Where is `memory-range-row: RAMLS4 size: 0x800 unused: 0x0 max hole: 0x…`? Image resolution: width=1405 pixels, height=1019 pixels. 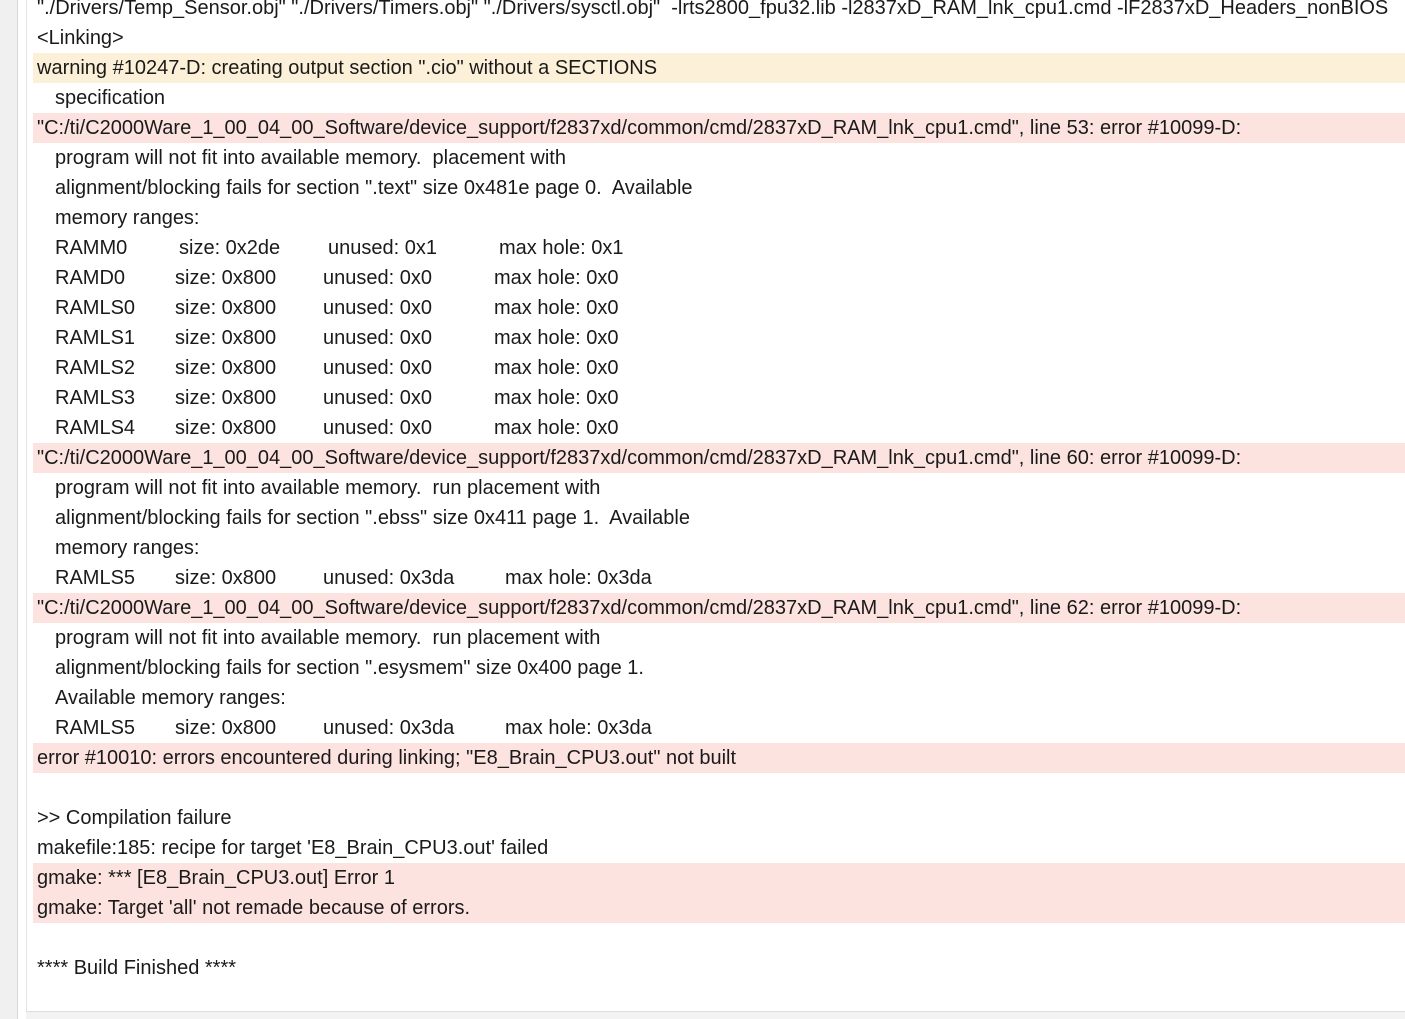
memory-range-row: RAMLS4 size: 0x800 unused: 0x0 max hole: 0x… is located at coordinates (719, 428).